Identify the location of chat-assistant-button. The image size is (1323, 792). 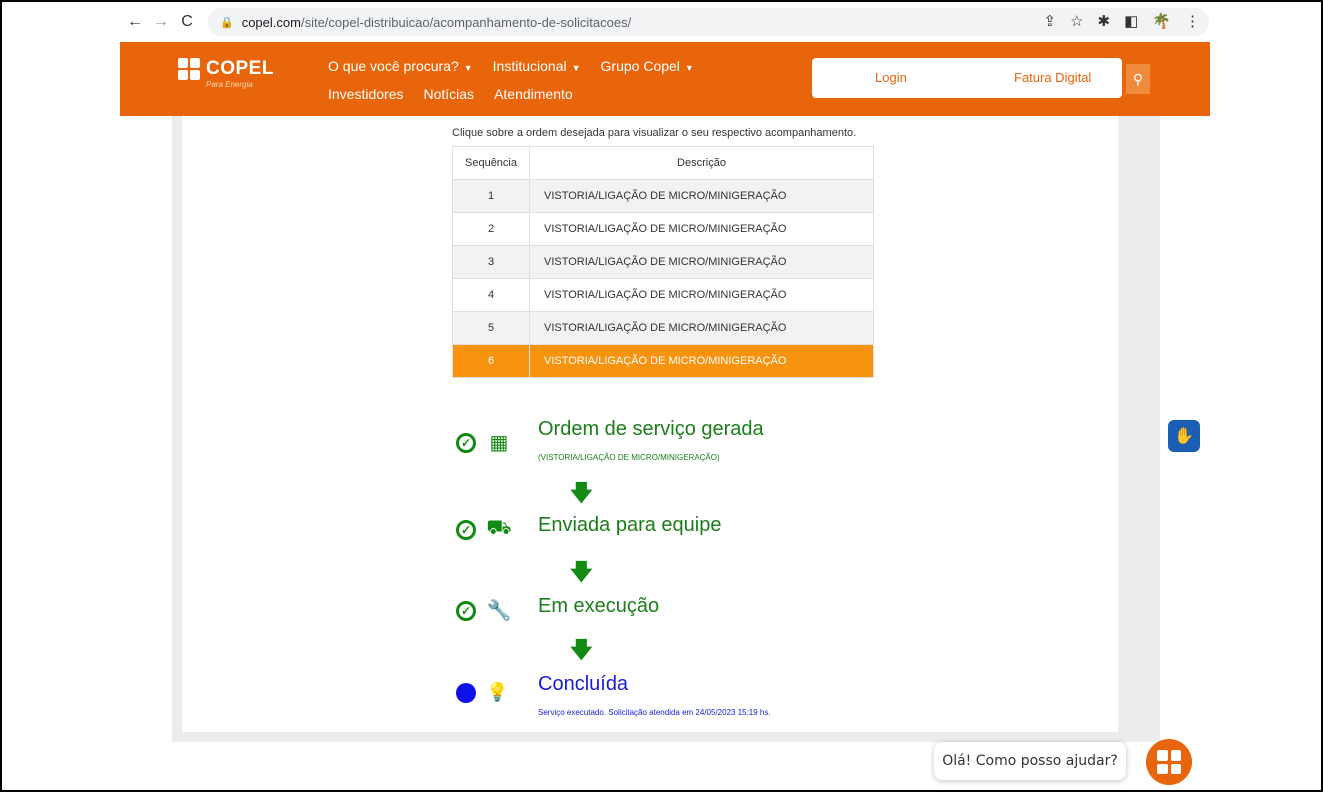
(1169, 762).